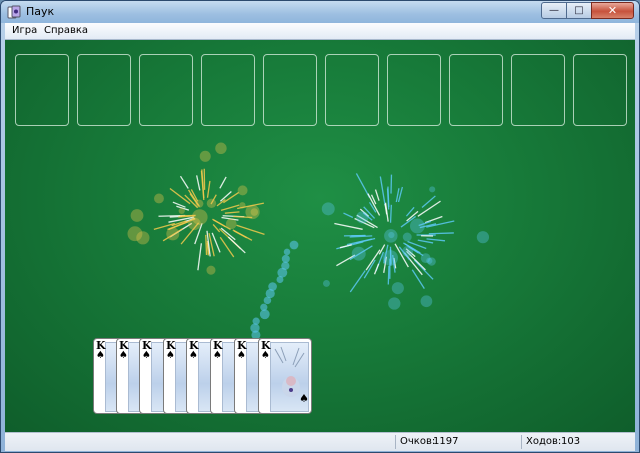  I want to click on caption-buttons: — □ ✕, so click(587, 10).